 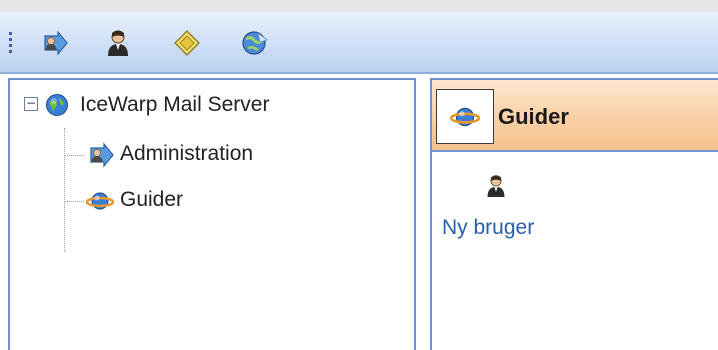 What do you see at coordinates (187, 153) in the screenshot?
I see `tree-item-label: Administration` at bounding box center [187, 153].